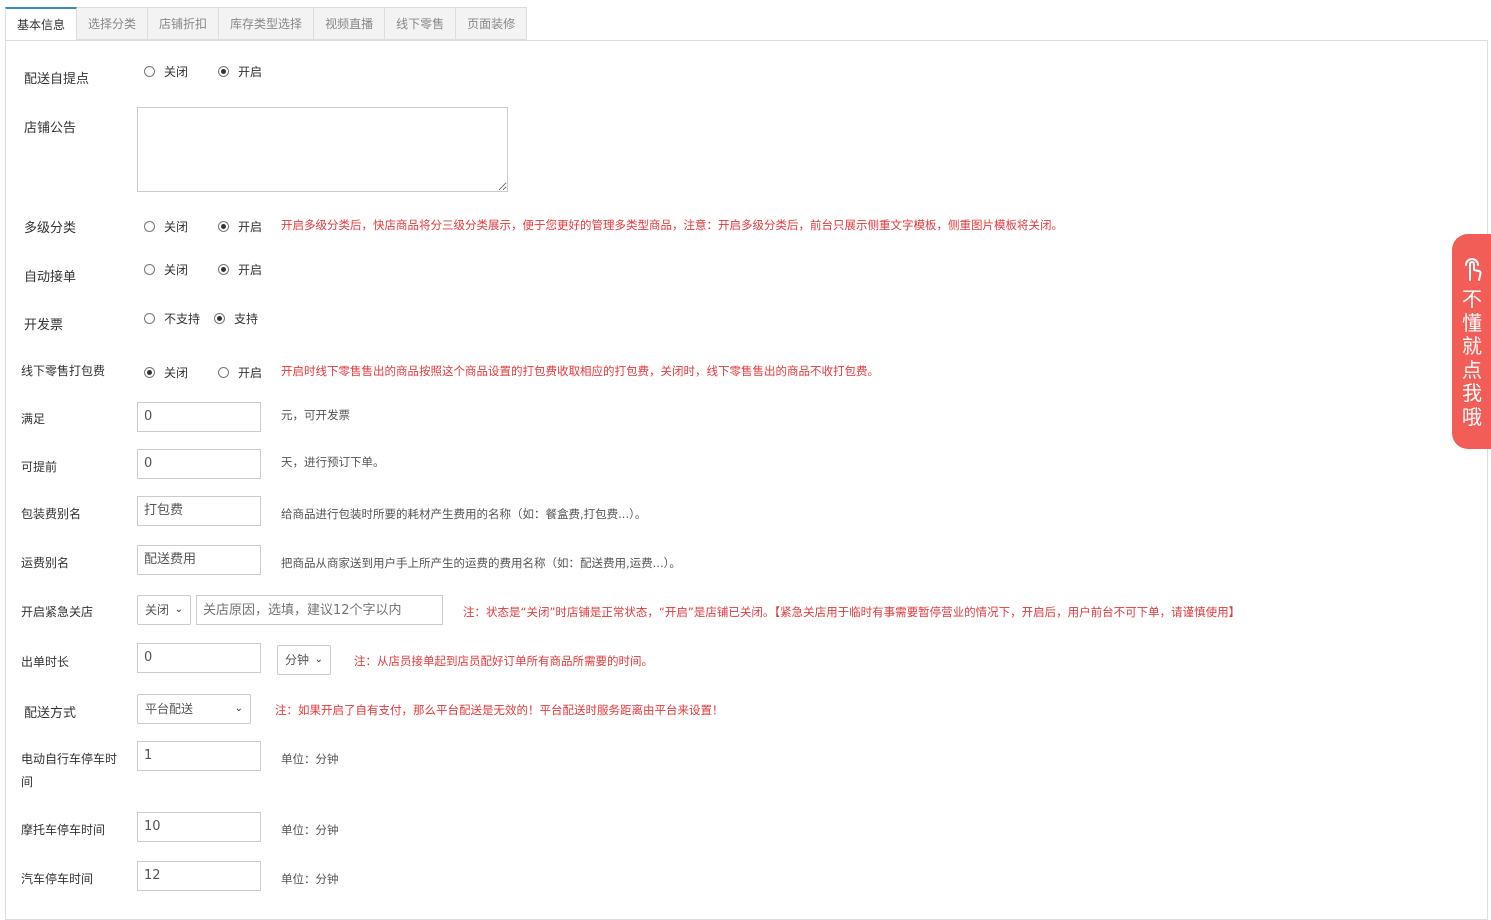 This screenshot has width=1491, height=920. I want to click on freight-alias-label: 运费别名, so click(45, 563).